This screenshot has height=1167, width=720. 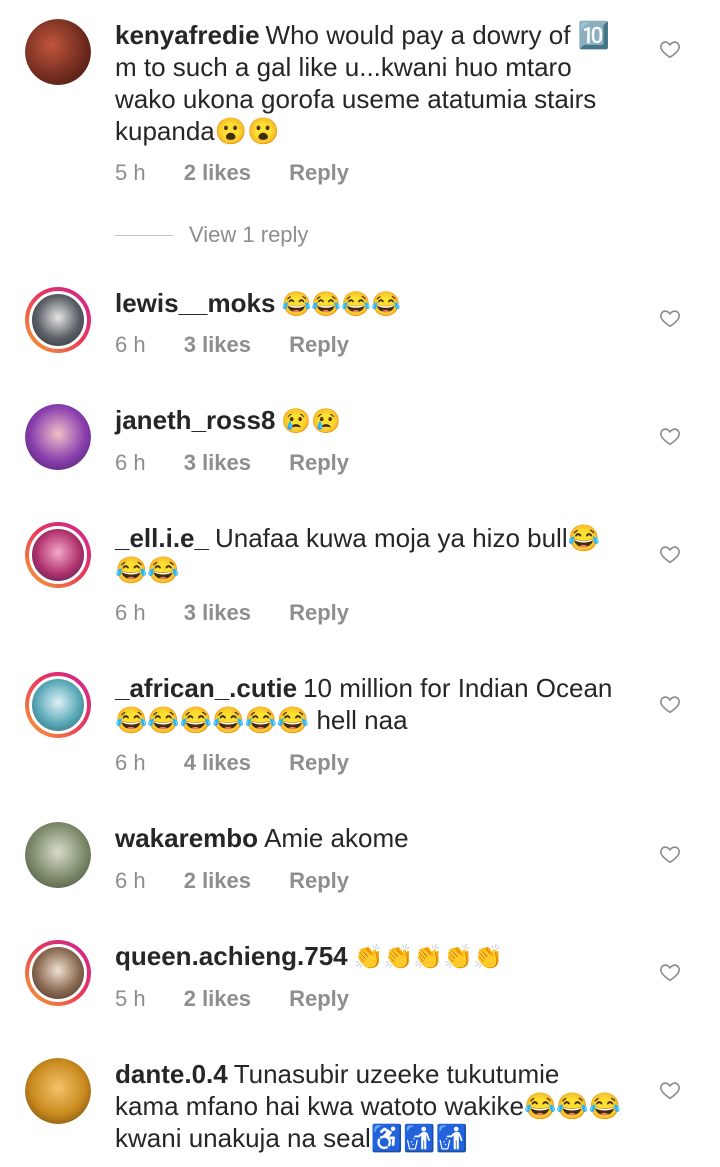 I want to click on comment-likes: 4 likes, so click(x=217, y=763).